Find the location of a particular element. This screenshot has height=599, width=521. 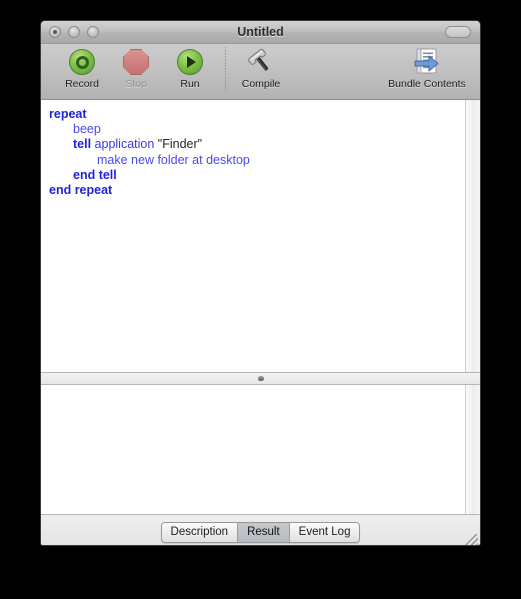

record-button: Record is located at coordinates (82, 68).